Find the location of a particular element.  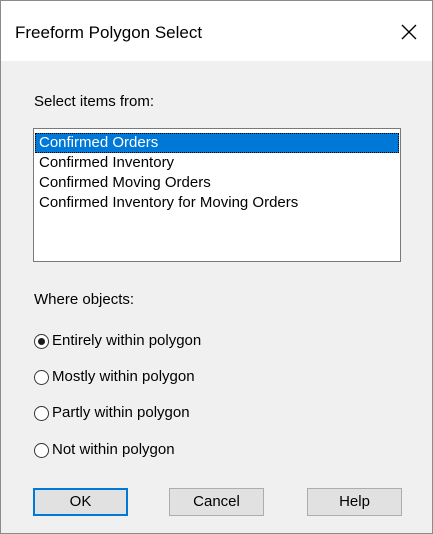

radio-not-within: Not within polygon is located at coordinates (104, 450).